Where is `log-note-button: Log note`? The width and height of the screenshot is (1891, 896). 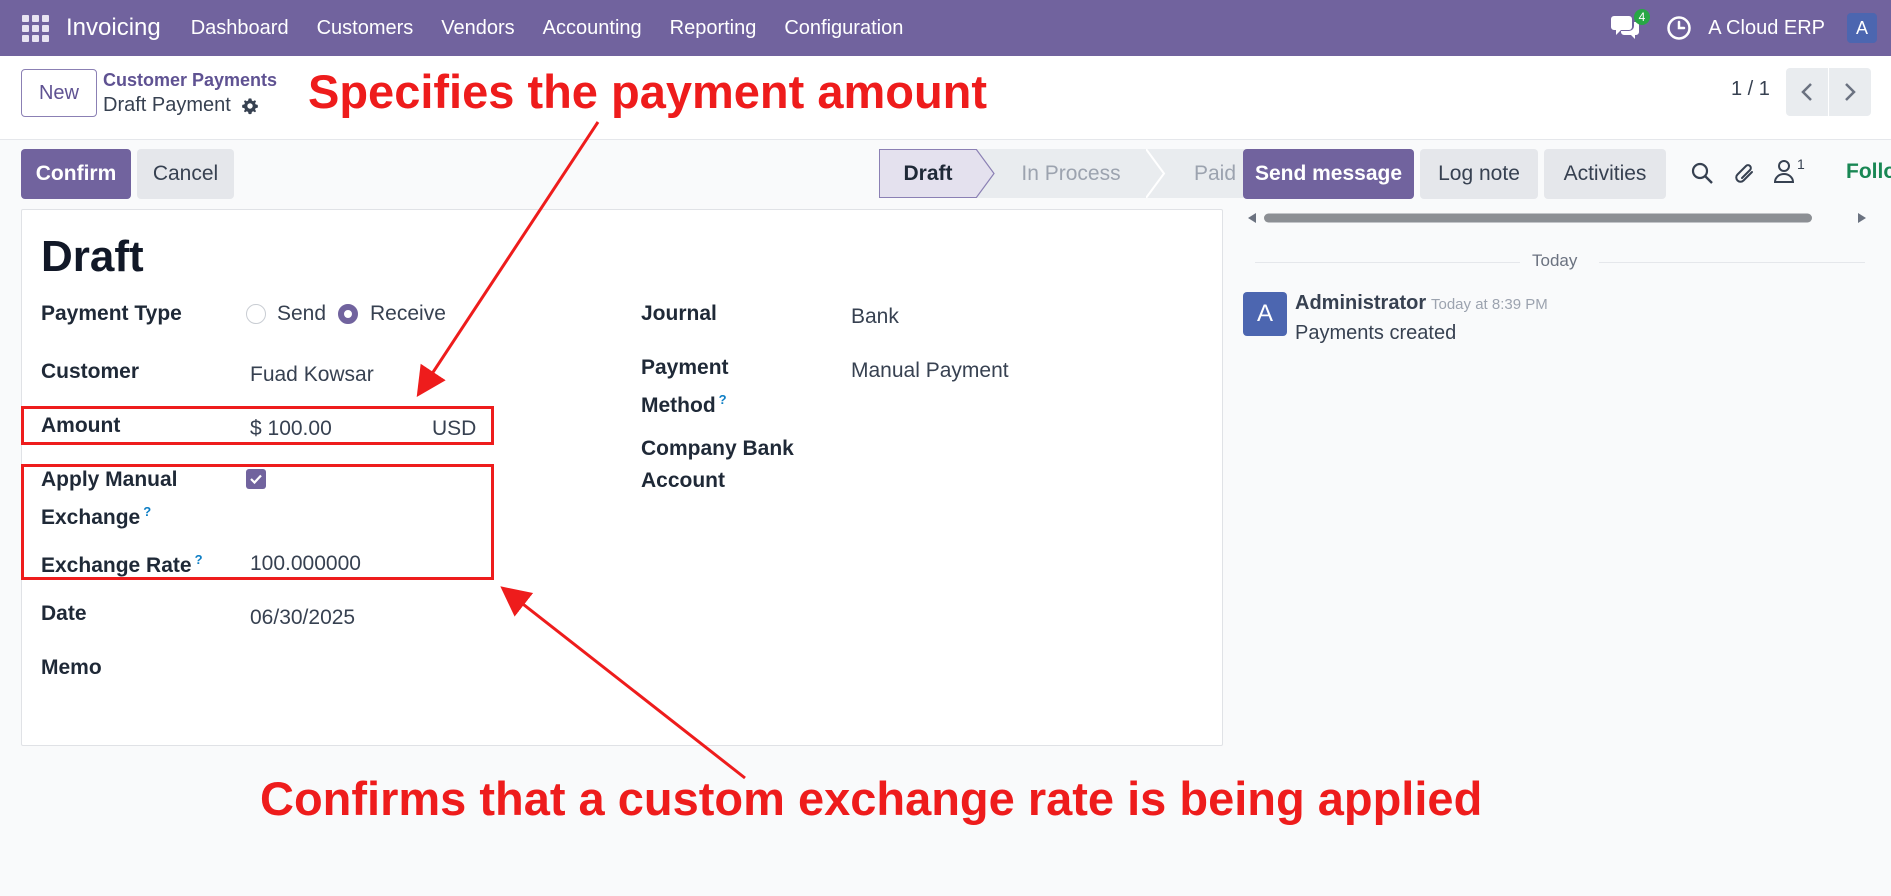 log-note-button: Log note is located at coordinates (1479, 174).